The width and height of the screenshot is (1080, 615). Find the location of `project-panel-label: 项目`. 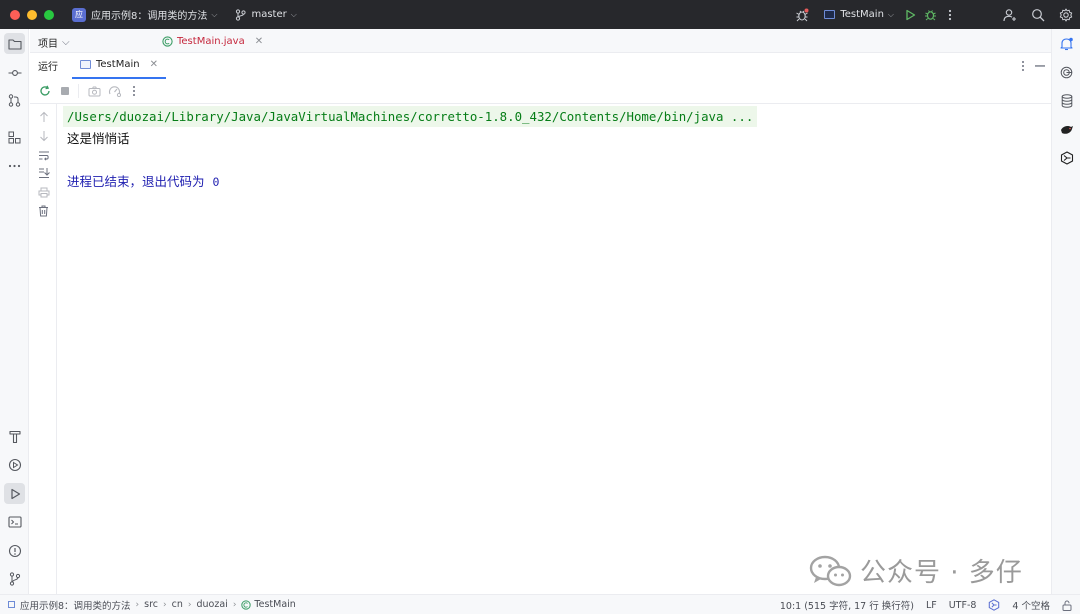

project-panel-label: 项目 is located at coordinates (48, 44).